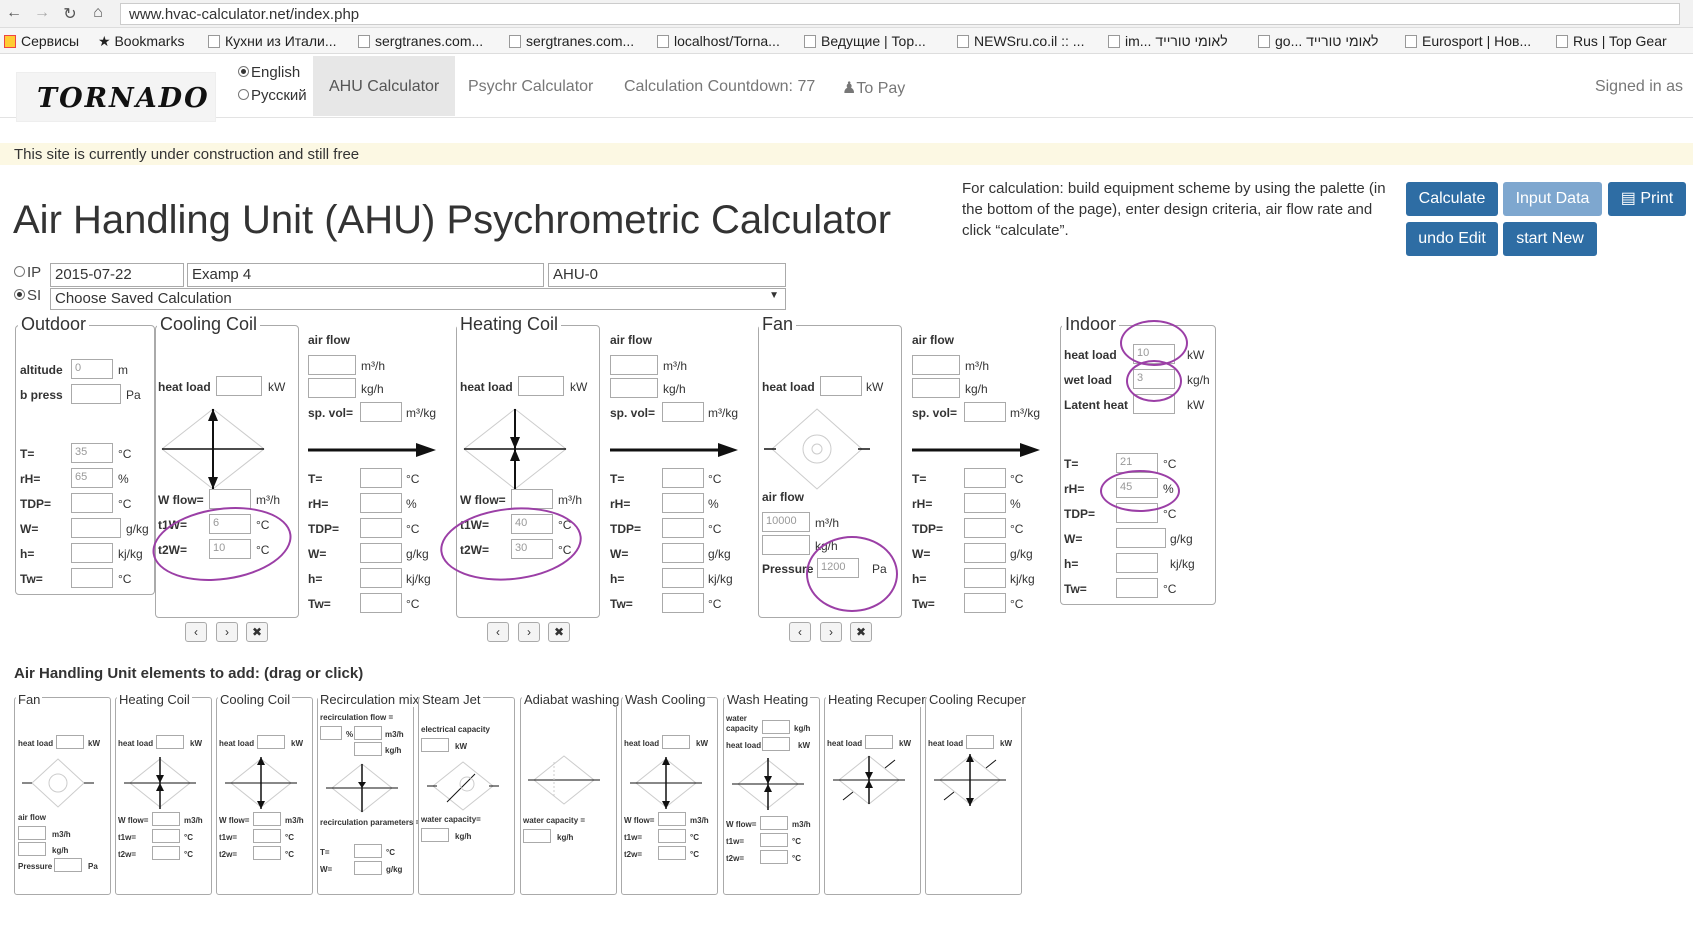  Describe the element at coordinates (786, 545) in the screenshot. I see `fan-kgh-input` at that location.